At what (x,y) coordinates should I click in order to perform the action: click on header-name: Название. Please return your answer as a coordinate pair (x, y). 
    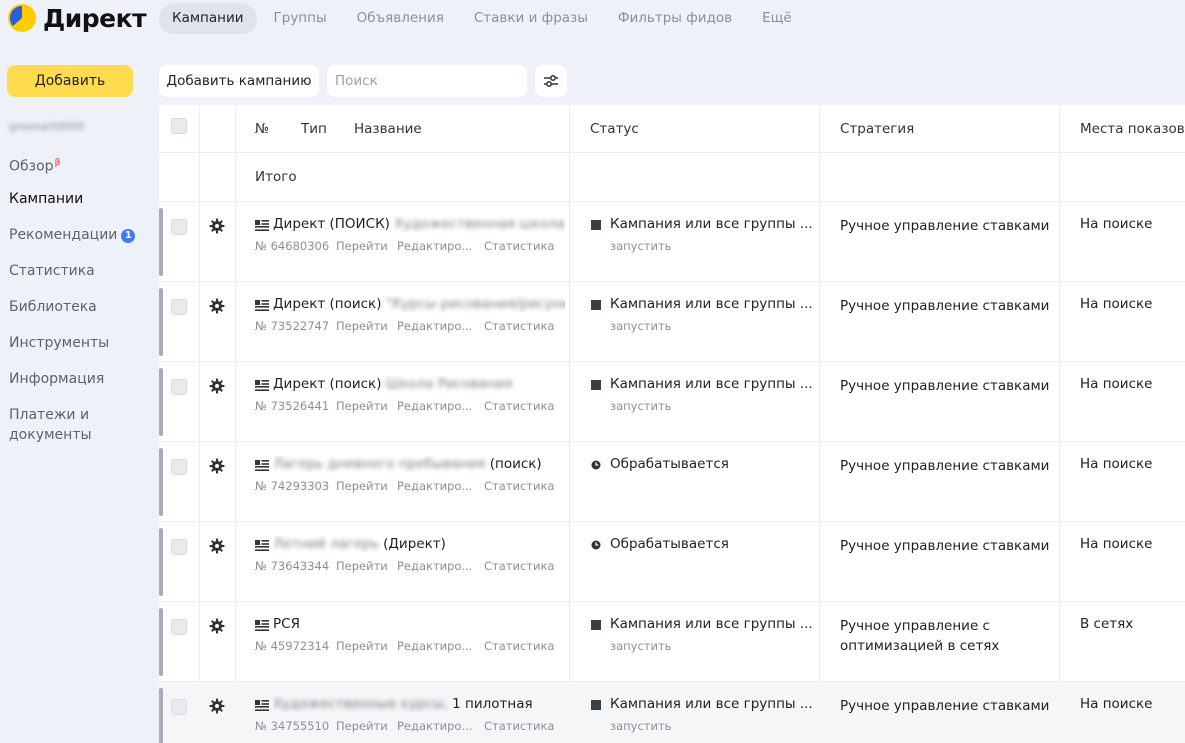
    Looking at the image, I should click on (388, 129).